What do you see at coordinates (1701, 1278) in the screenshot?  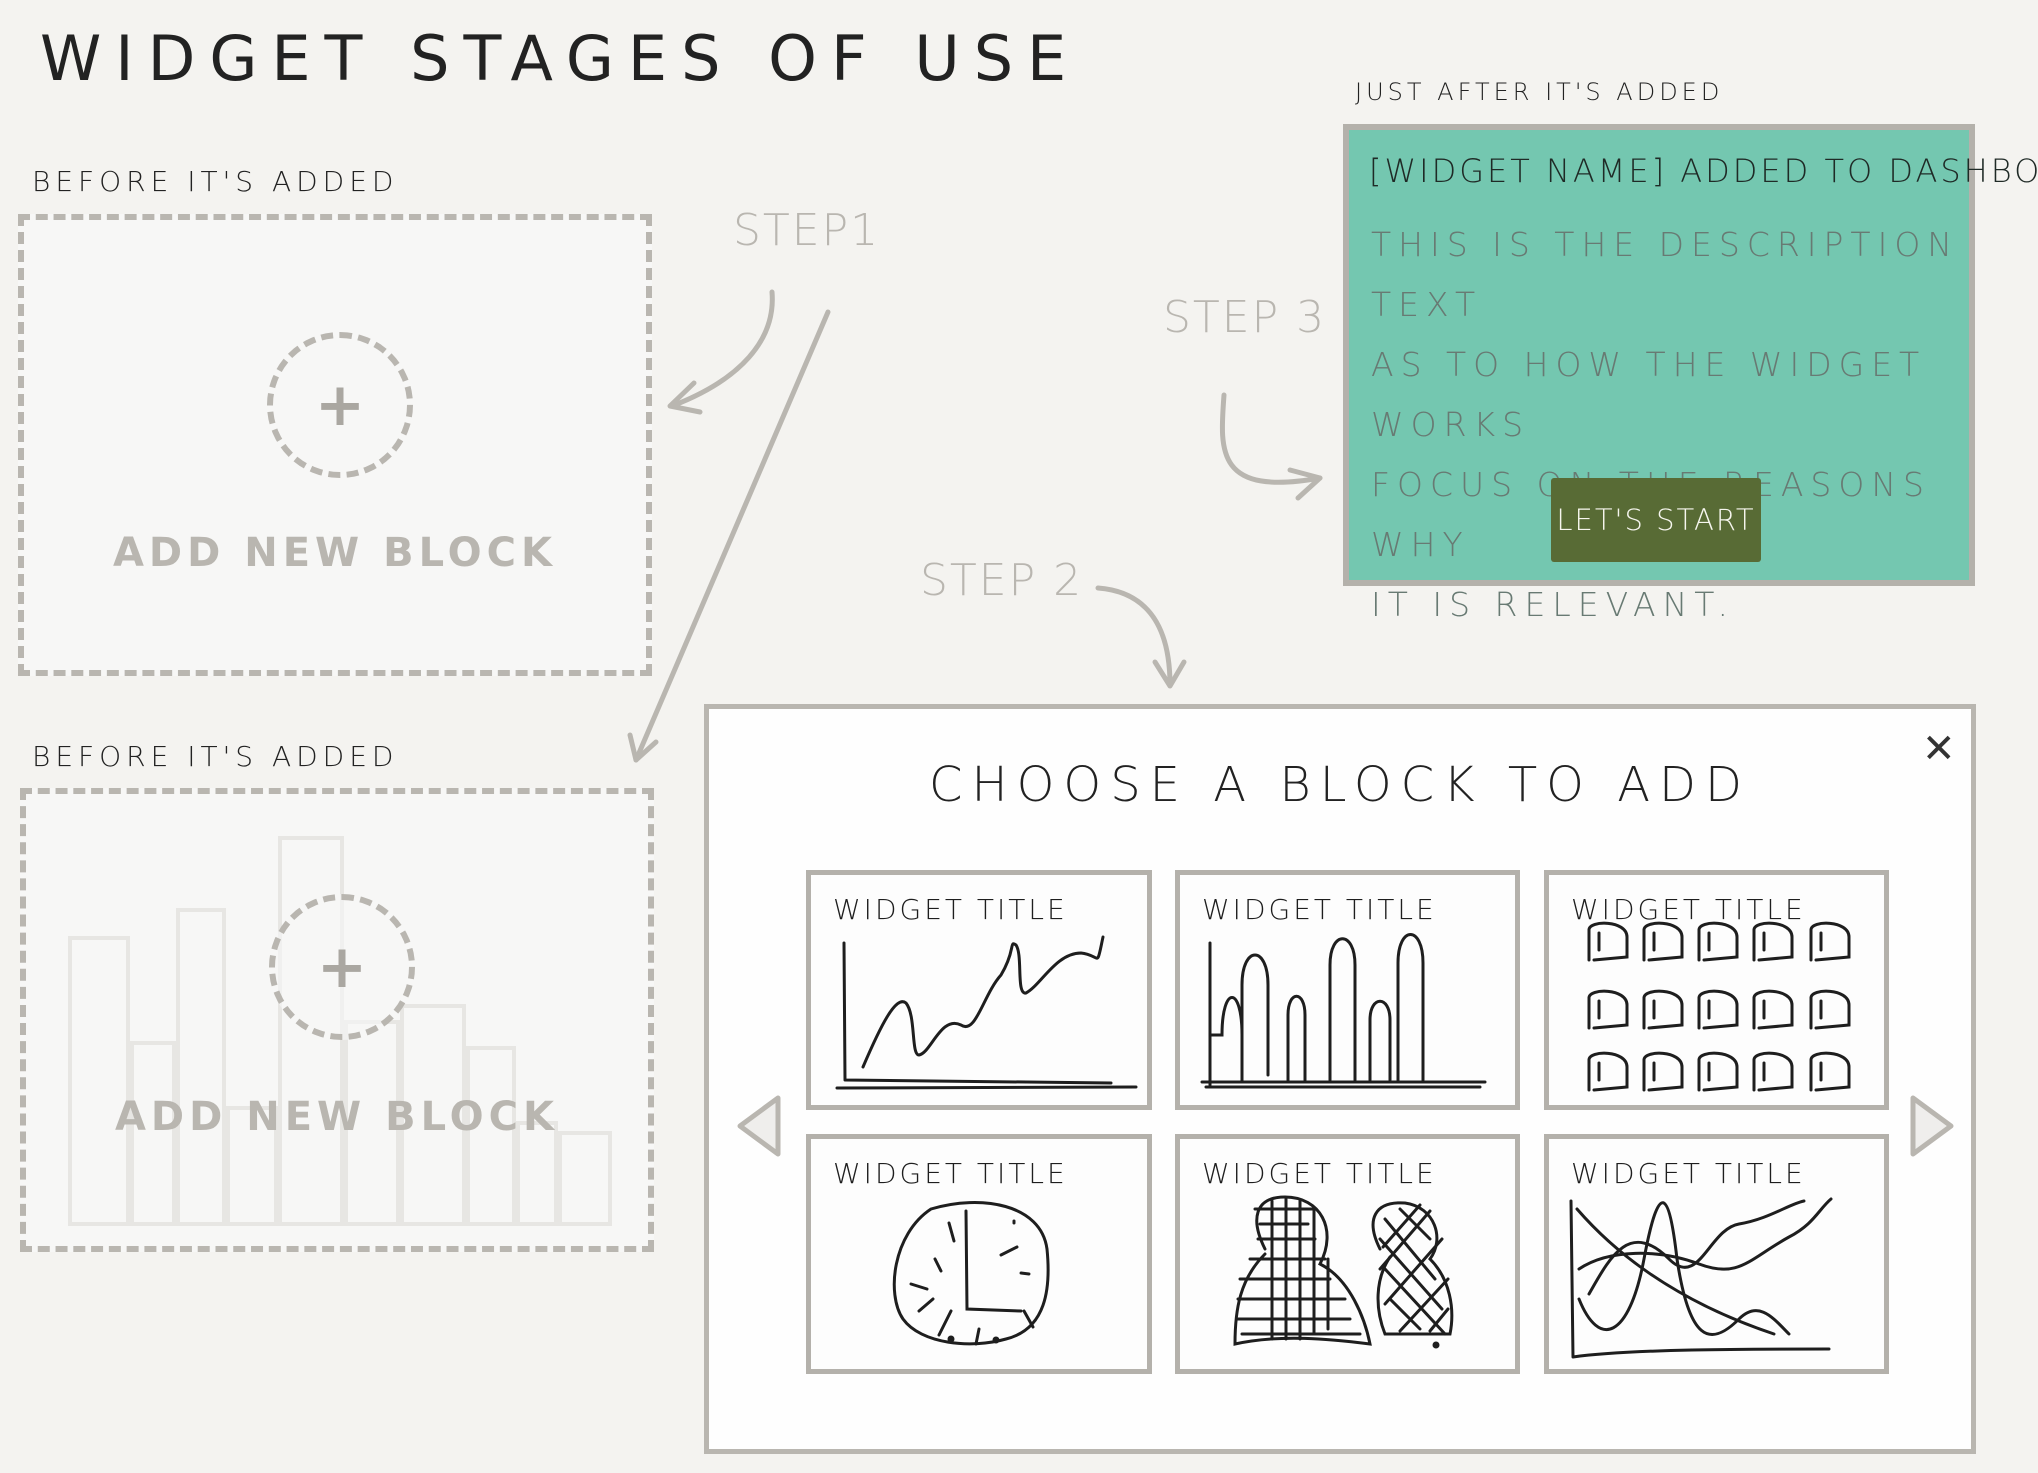 I see `multi-line-chart-thumbnail-icon` at bounding box center [1701, 1278].